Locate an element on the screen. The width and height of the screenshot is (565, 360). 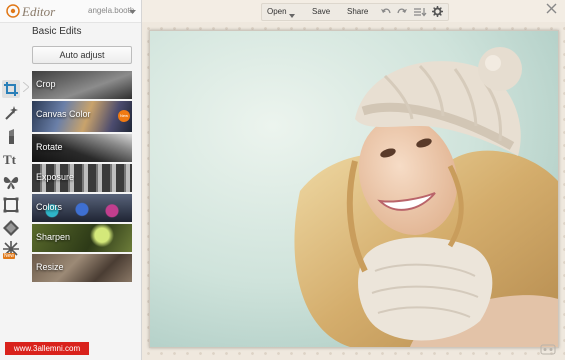
edit-canvas-color: Canvas Color New is located at coordinates (82, 116).